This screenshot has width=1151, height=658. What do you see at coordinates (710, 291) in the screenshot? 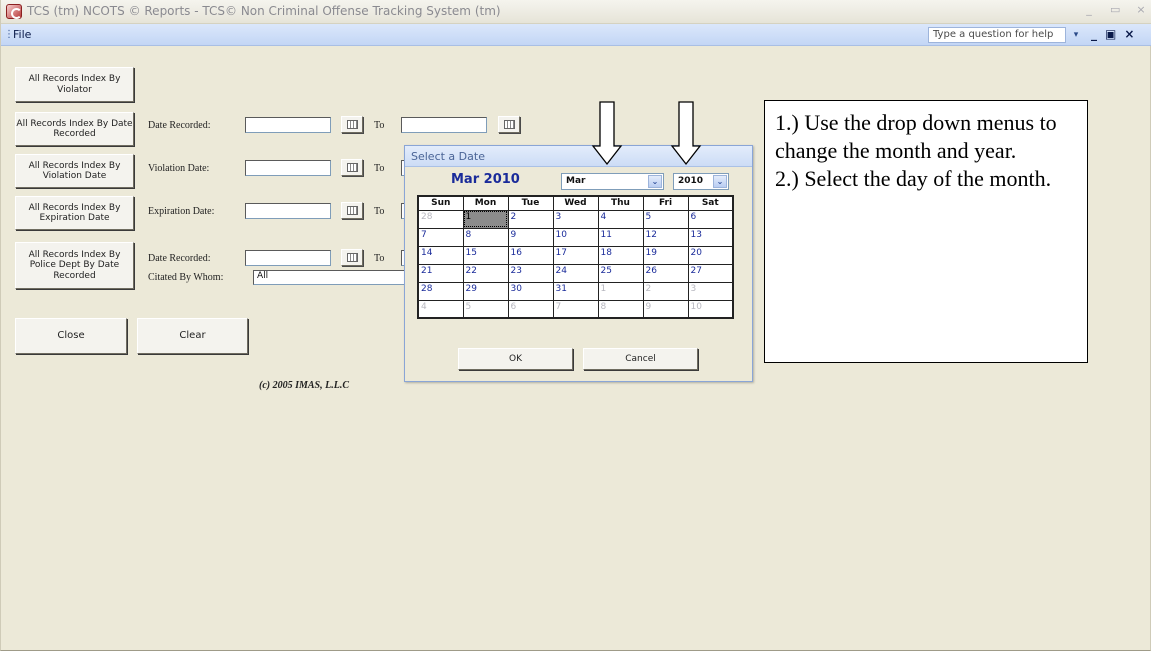
I see `calendar-day-other-month: 3` at bounding box center [710, 291].